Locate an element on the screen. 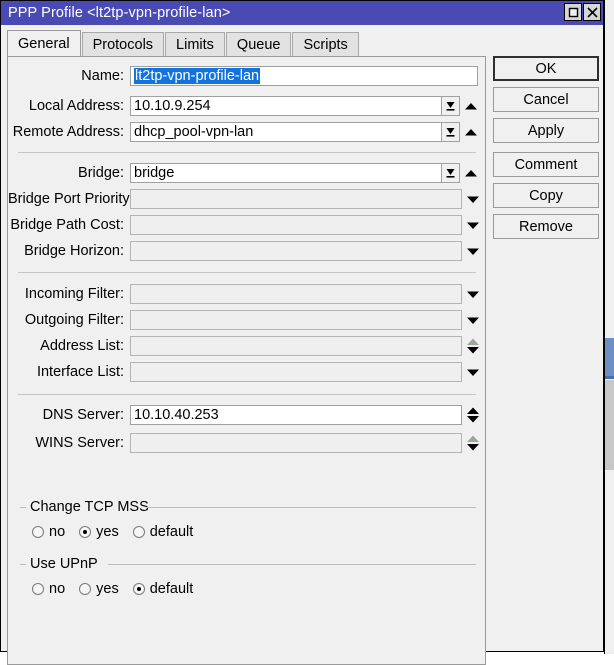 The image size is (614, 665). local-address-input: 10.10.9.254 is located at coordinates (286, 106).